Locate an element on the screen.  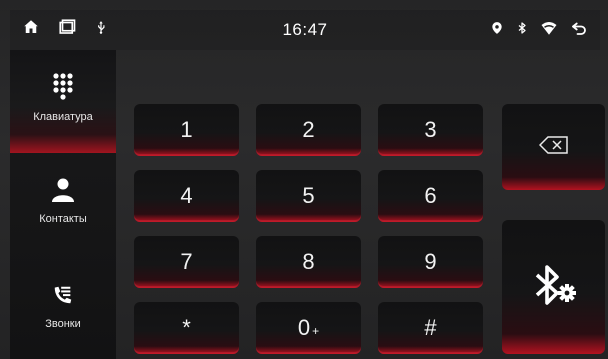
key-2: 2 is located at coordinates (308, 130).